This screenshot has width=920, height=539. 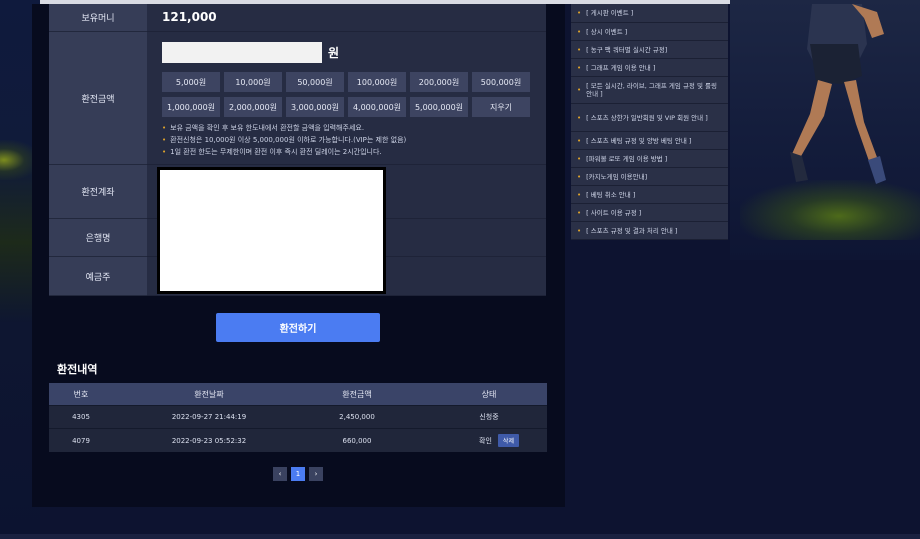 What do you see at coordinates (189, 17) in the screenshot?
I see `balance-value: 121,000` at bounding box center [189, 17].